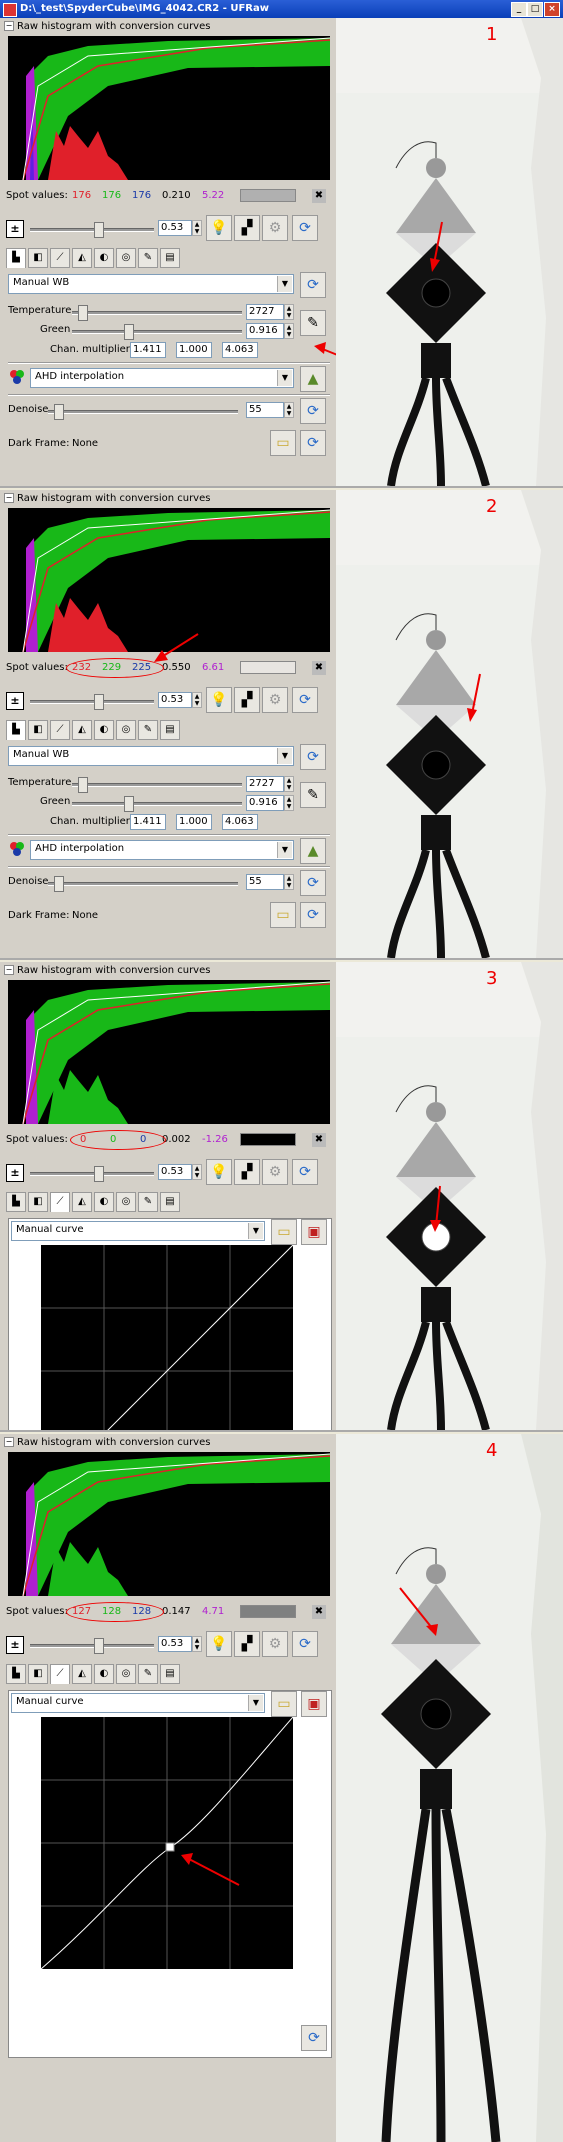 This screenshot has height=2142, width=563. I want to click on interpolation-select: AHD interpolation ▼, so click(162, 378).